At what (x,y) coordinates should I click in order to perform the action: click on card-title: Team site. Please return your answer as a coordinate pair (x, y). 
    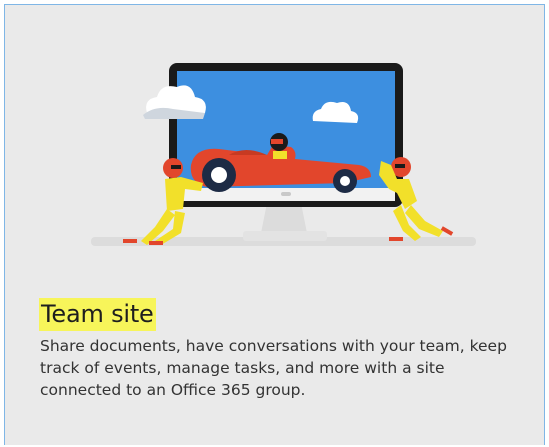
    Looking at the image, I should click on (97, 314).